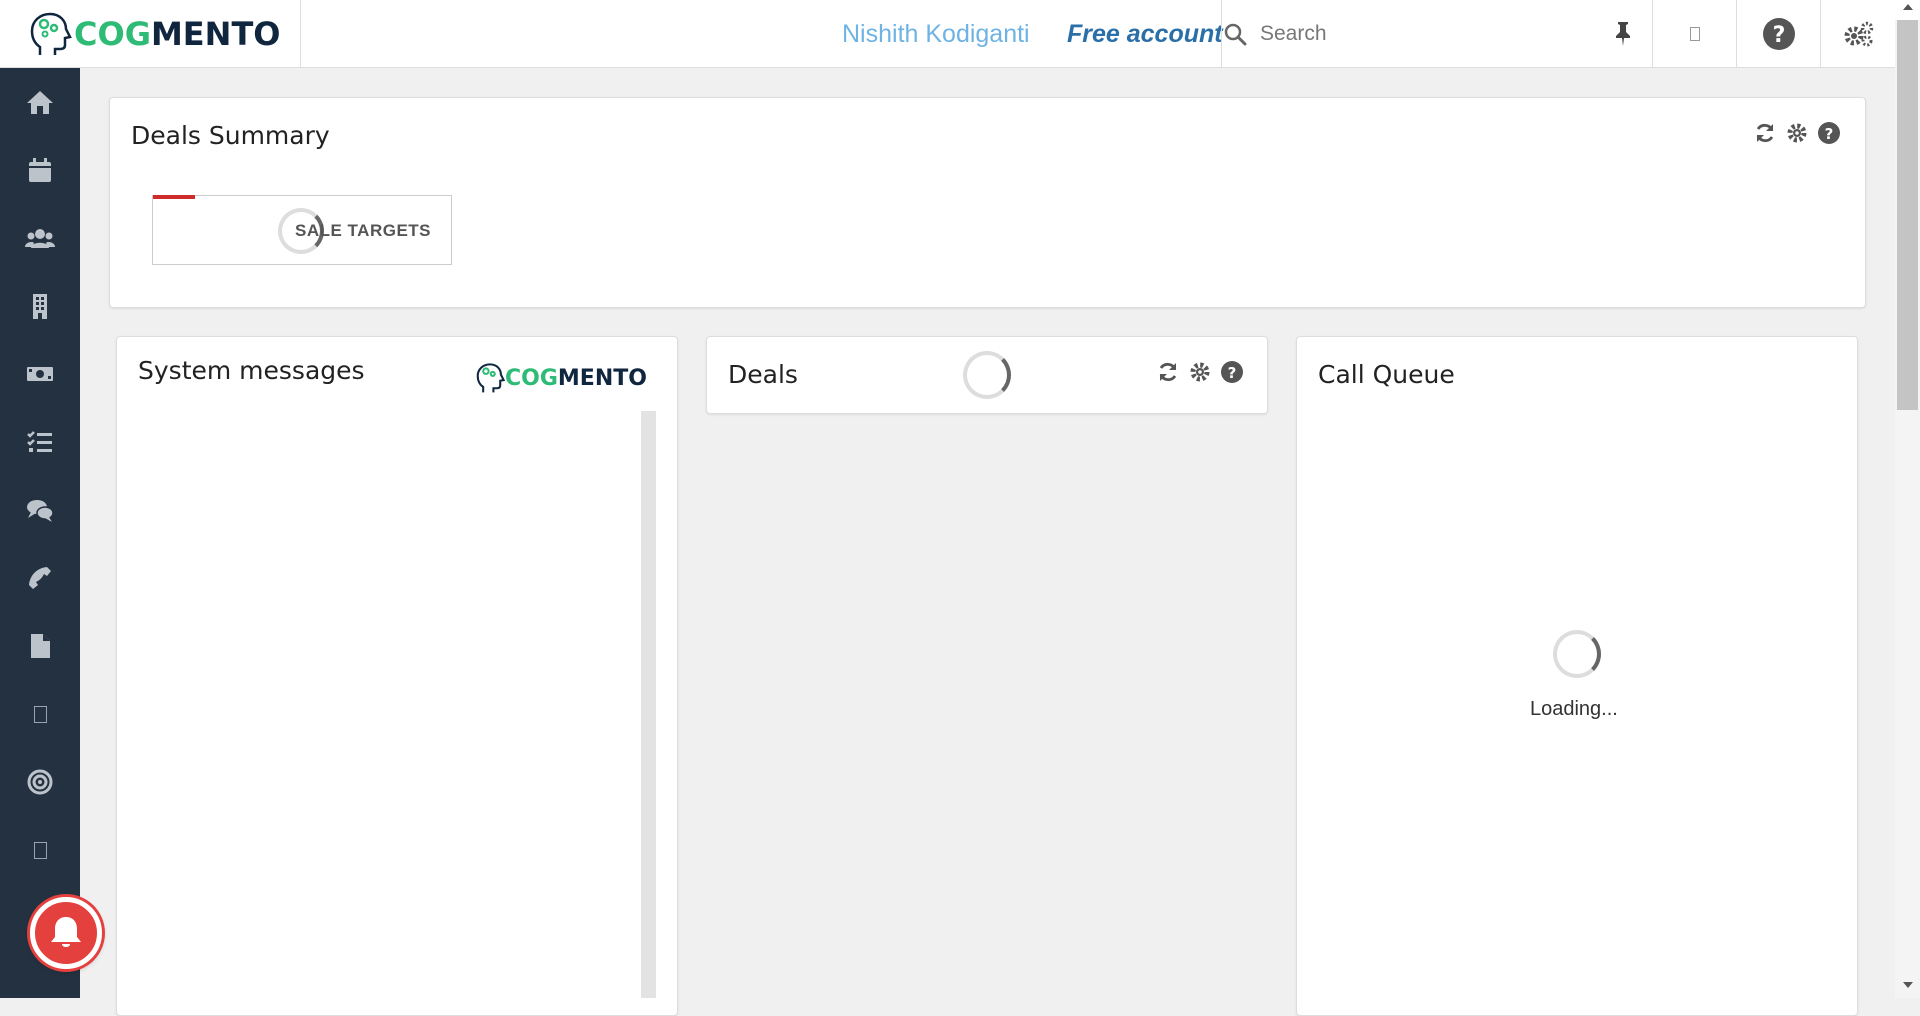 Image resolution: width=1920 pixels, height=1016 pixels. I want to click on deals-tools: ?, so click(1200, 372).